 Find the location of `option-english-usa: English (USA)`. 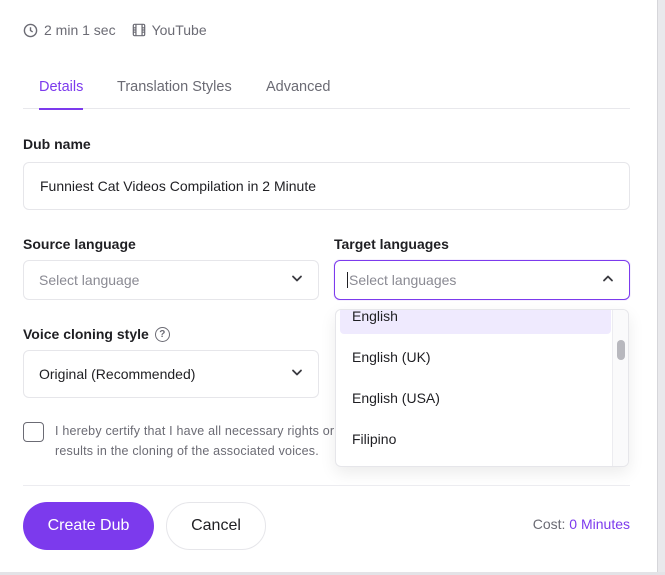

option-english-usa: English (USA) is located at coordinates (475, 398).